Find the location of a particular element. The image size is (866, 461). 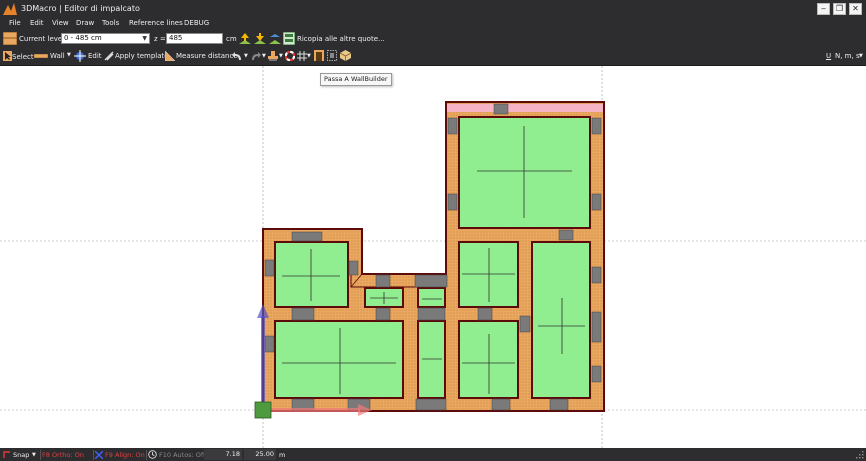

units-value: N, m, s is located at coordinates (847, 56).